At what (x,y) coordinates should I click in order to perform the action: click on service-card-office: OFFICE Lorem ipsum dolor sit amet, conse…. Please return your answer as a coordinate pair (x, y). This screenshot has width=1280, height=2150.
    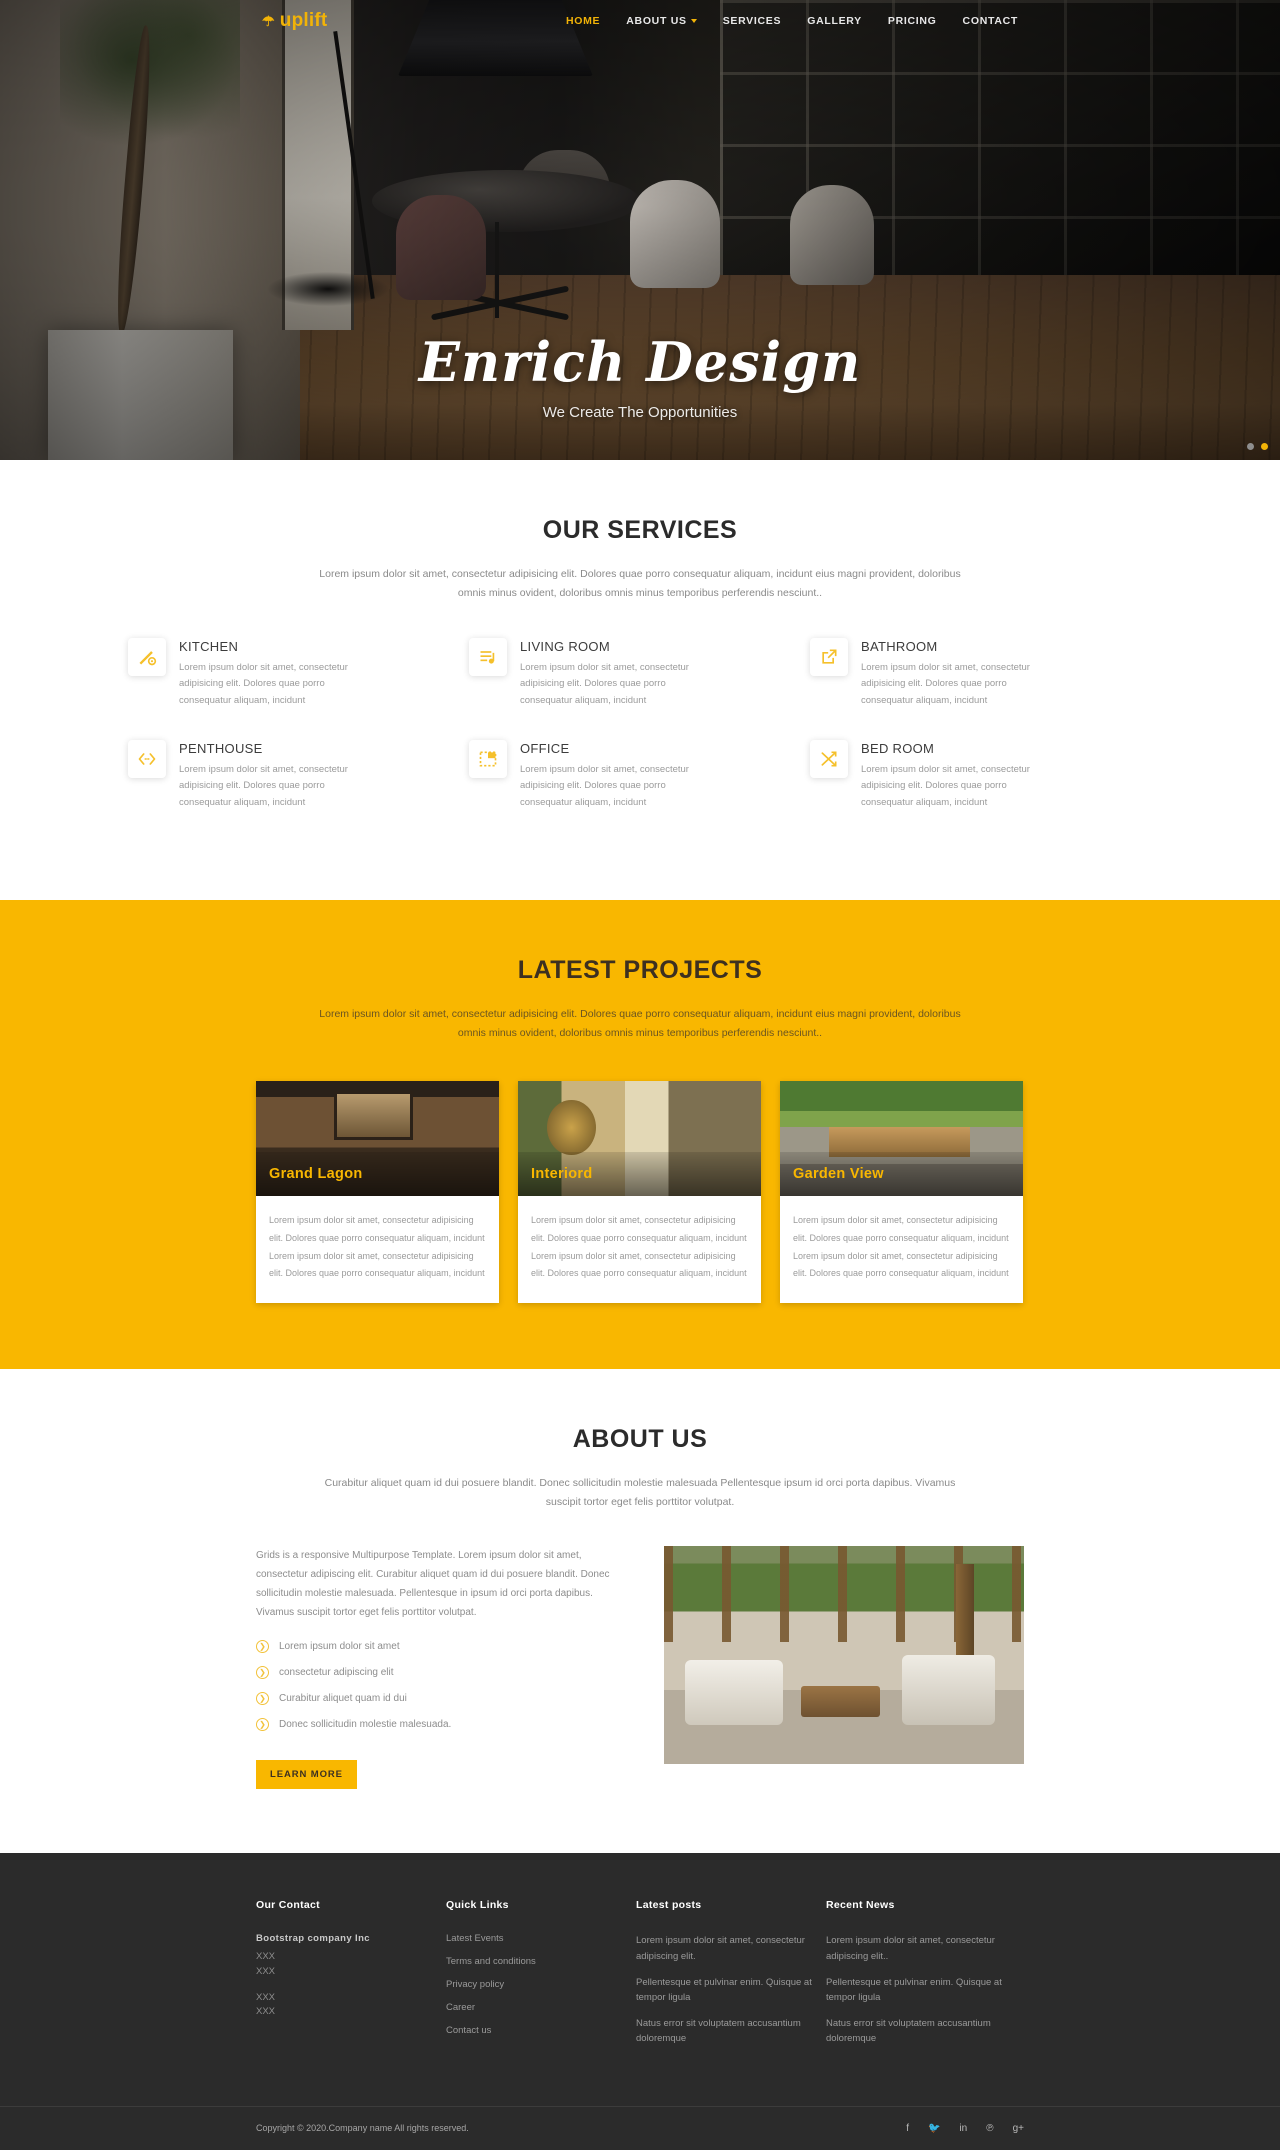
    Looking at the image, I should click on (639, 775).